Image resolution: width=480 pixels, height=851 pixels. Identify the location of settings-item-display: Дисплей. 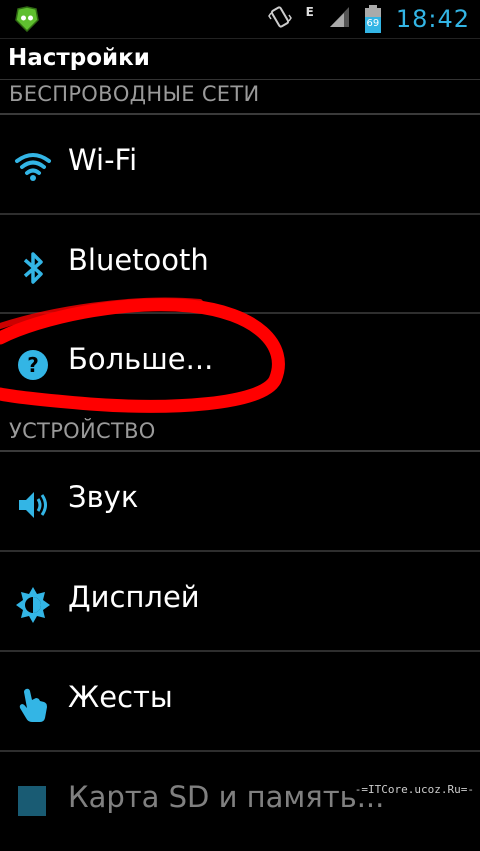
(240, 601).